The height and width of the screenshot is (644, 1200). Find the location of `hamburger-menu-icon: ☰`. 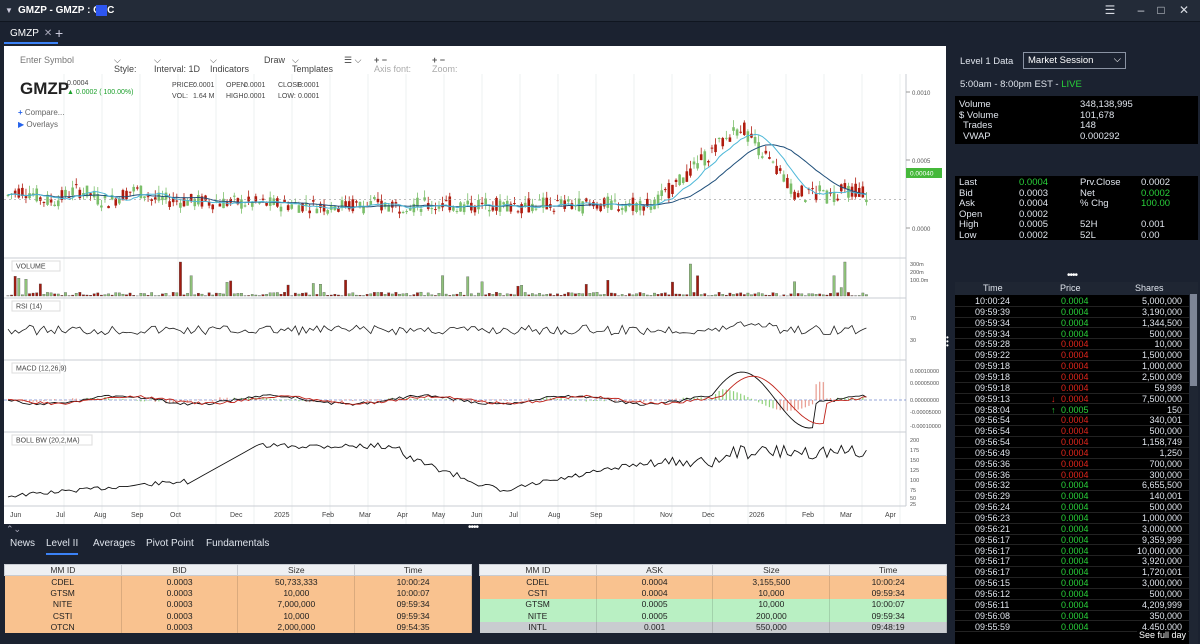

hamburger-menu-icon: ☰ is located at coordinates (1110, 10).